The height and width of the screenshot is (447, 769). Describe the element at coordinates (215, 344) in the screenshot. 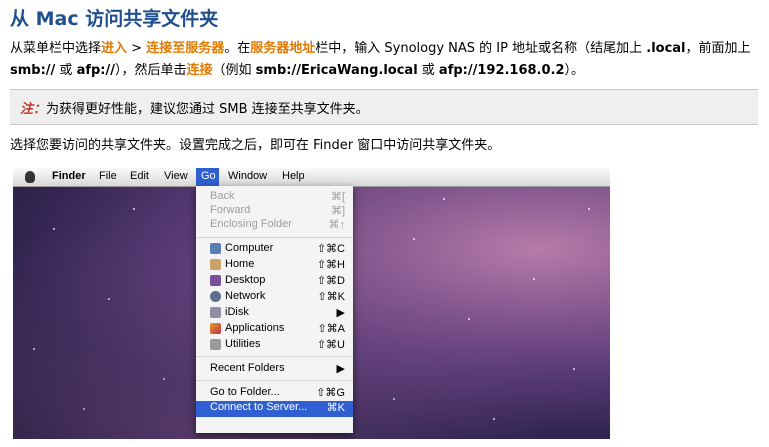

I see `utilities-icon` at that location.